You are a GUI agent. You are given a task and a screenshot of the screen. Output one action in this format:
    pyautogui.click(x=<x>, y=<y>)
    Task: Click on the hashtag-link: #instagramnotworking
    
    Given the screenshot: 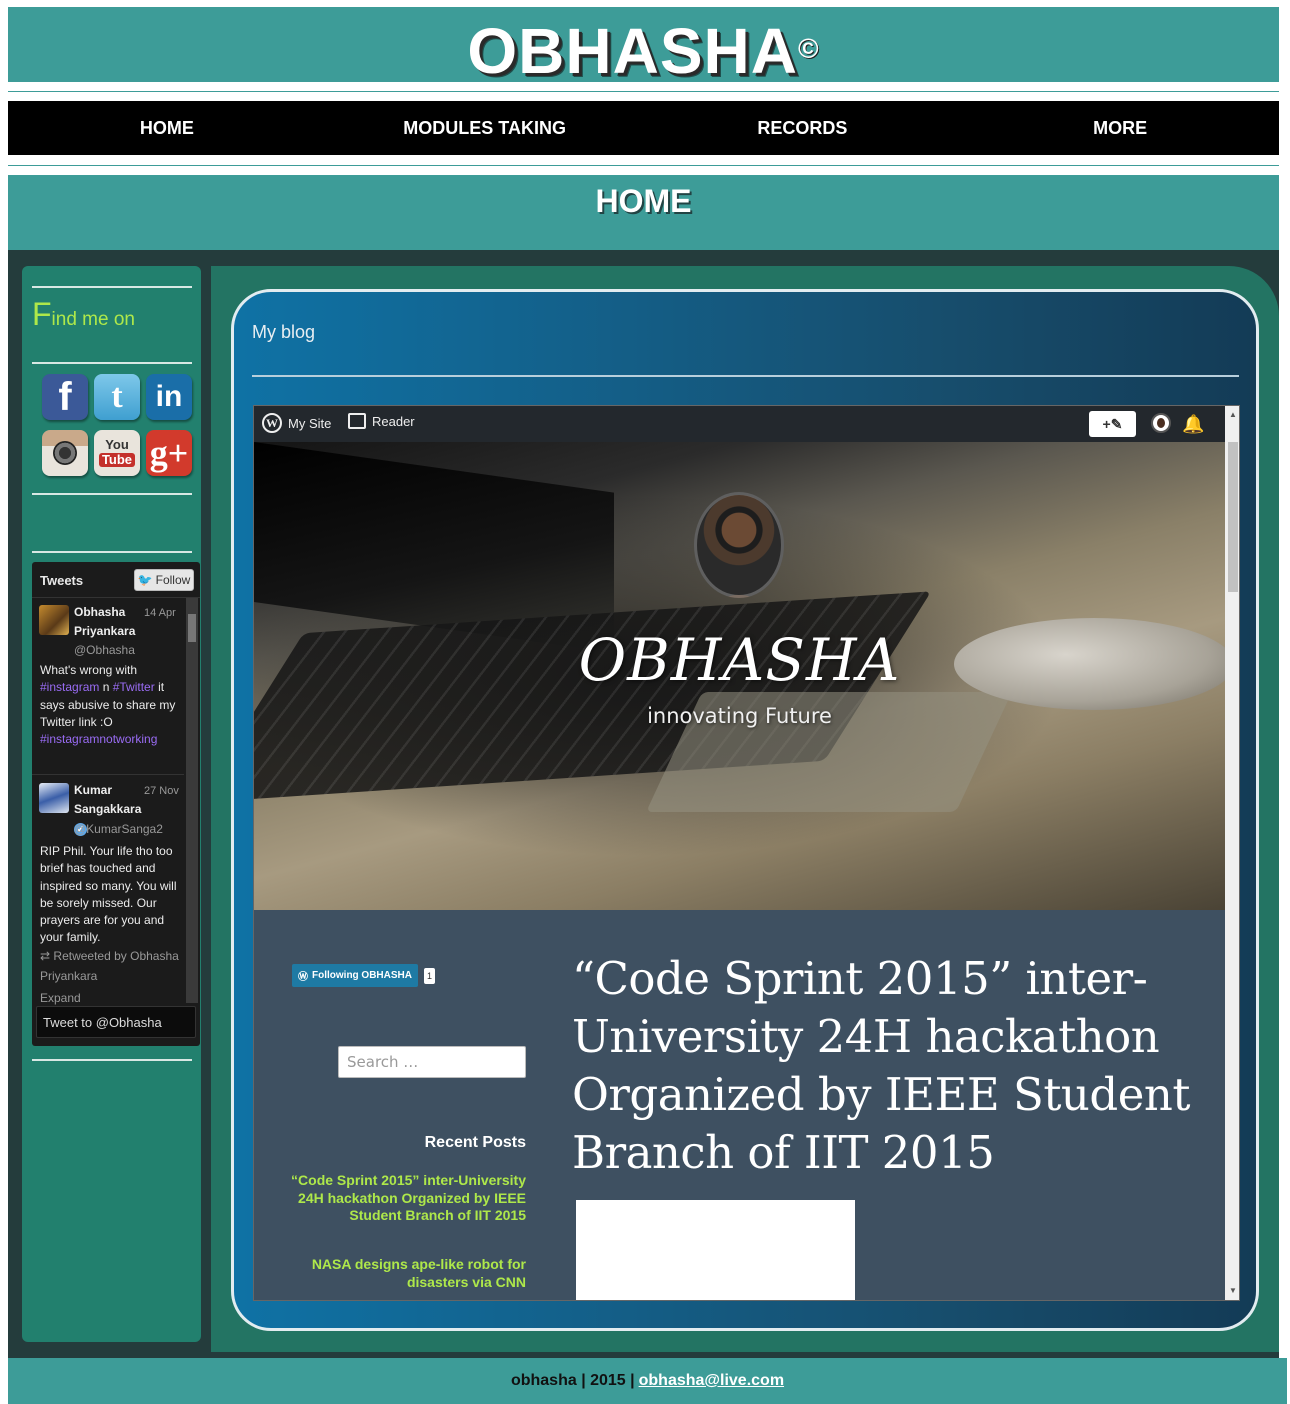 What is the action you would take?
    pyautogui.click(x=98, y=739)
    